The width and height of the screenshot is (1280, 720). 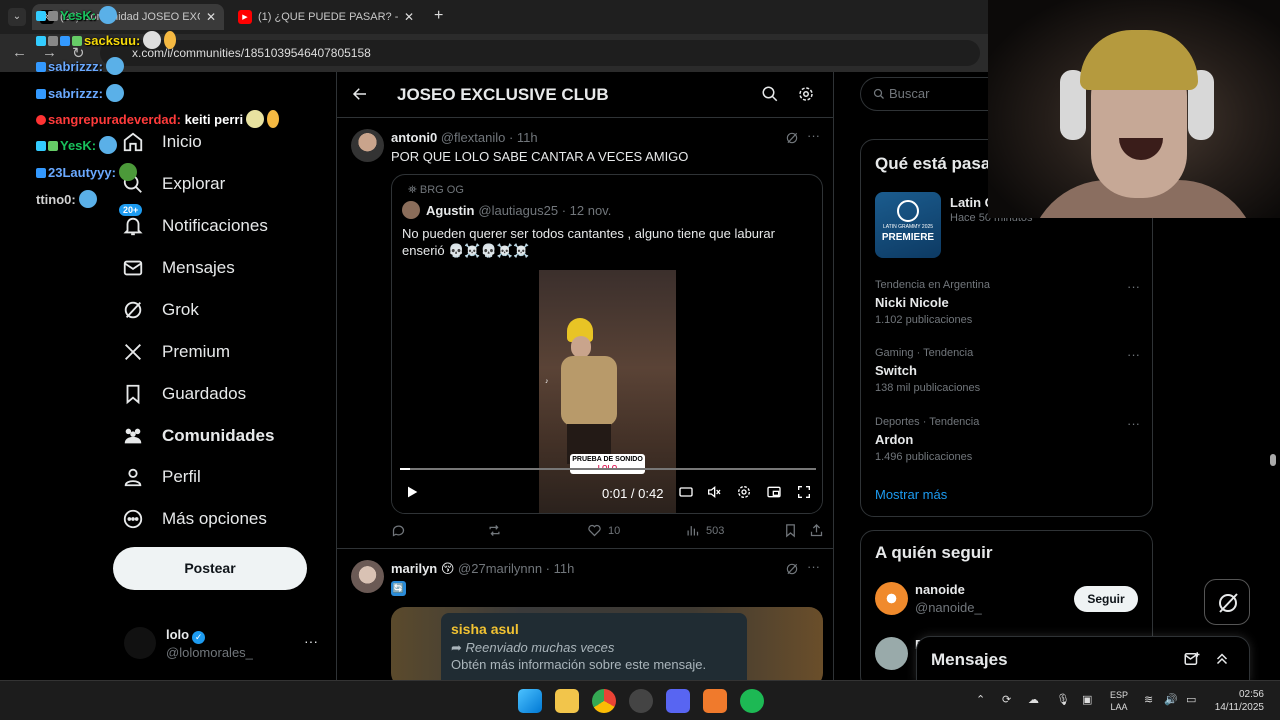 What do you see at coordinates (641, 701) in the screenshot?
I see `obs-icon` at bounding box center [641, 701].